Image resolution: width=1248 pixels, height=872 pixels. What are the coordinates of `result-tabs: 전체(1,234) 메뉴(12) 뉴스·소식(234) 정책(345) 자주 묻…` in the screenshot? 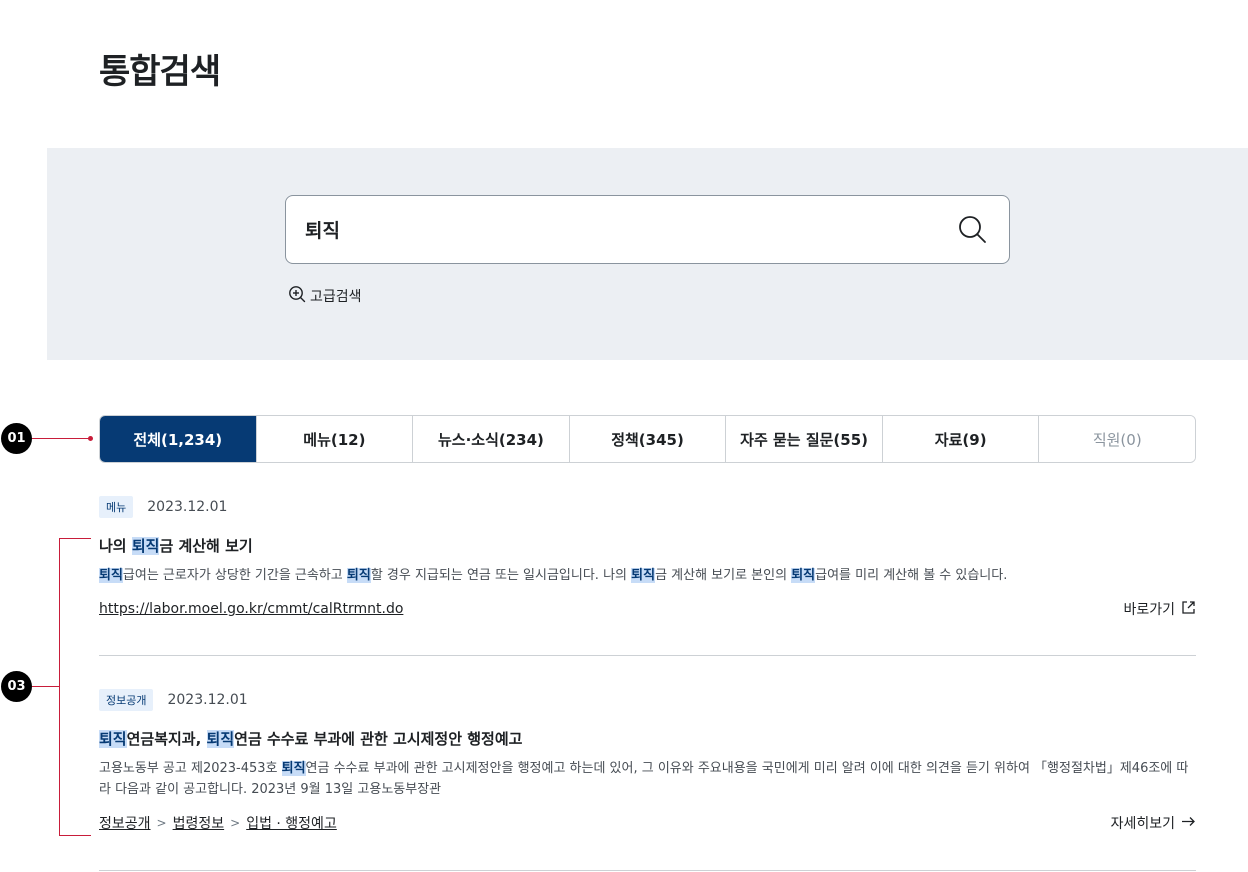 It's located at (647, 439).